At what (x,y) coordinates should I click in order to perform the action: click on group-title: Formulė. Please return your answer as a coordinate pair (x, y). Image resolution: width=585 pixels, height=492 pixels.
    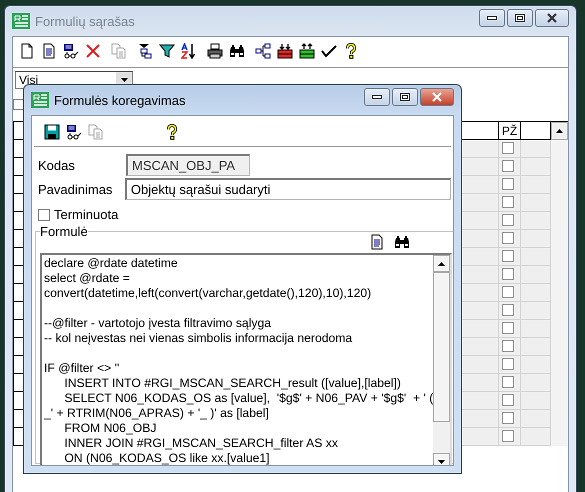
    Looking at the image, I should click on (64, 231).